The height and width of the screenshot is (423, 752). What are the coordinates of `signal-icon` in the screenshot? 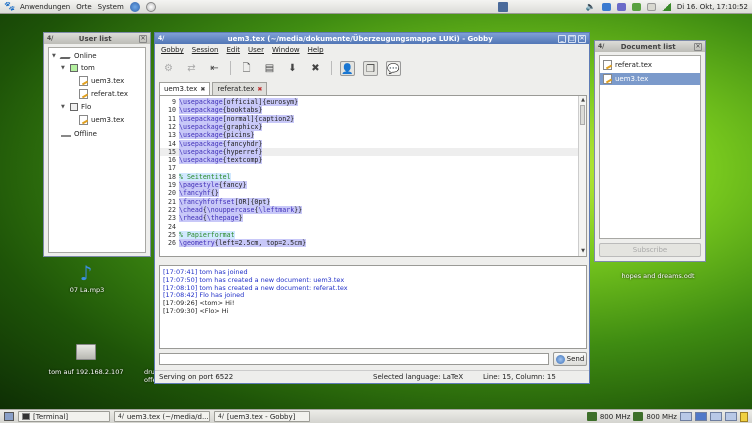 It's located at (666, 6).